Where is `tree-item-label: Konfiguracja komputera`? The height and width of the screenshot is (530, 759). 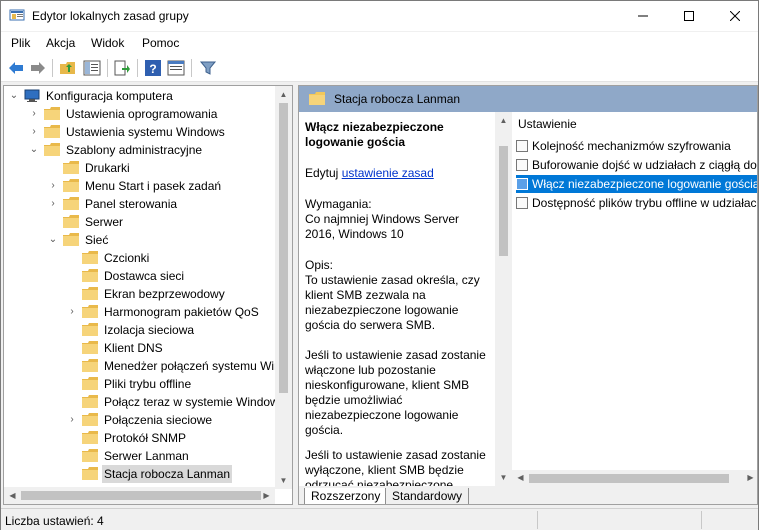 tree-item-label: Konfiguracja komputera is located at coordinates (109, 96).